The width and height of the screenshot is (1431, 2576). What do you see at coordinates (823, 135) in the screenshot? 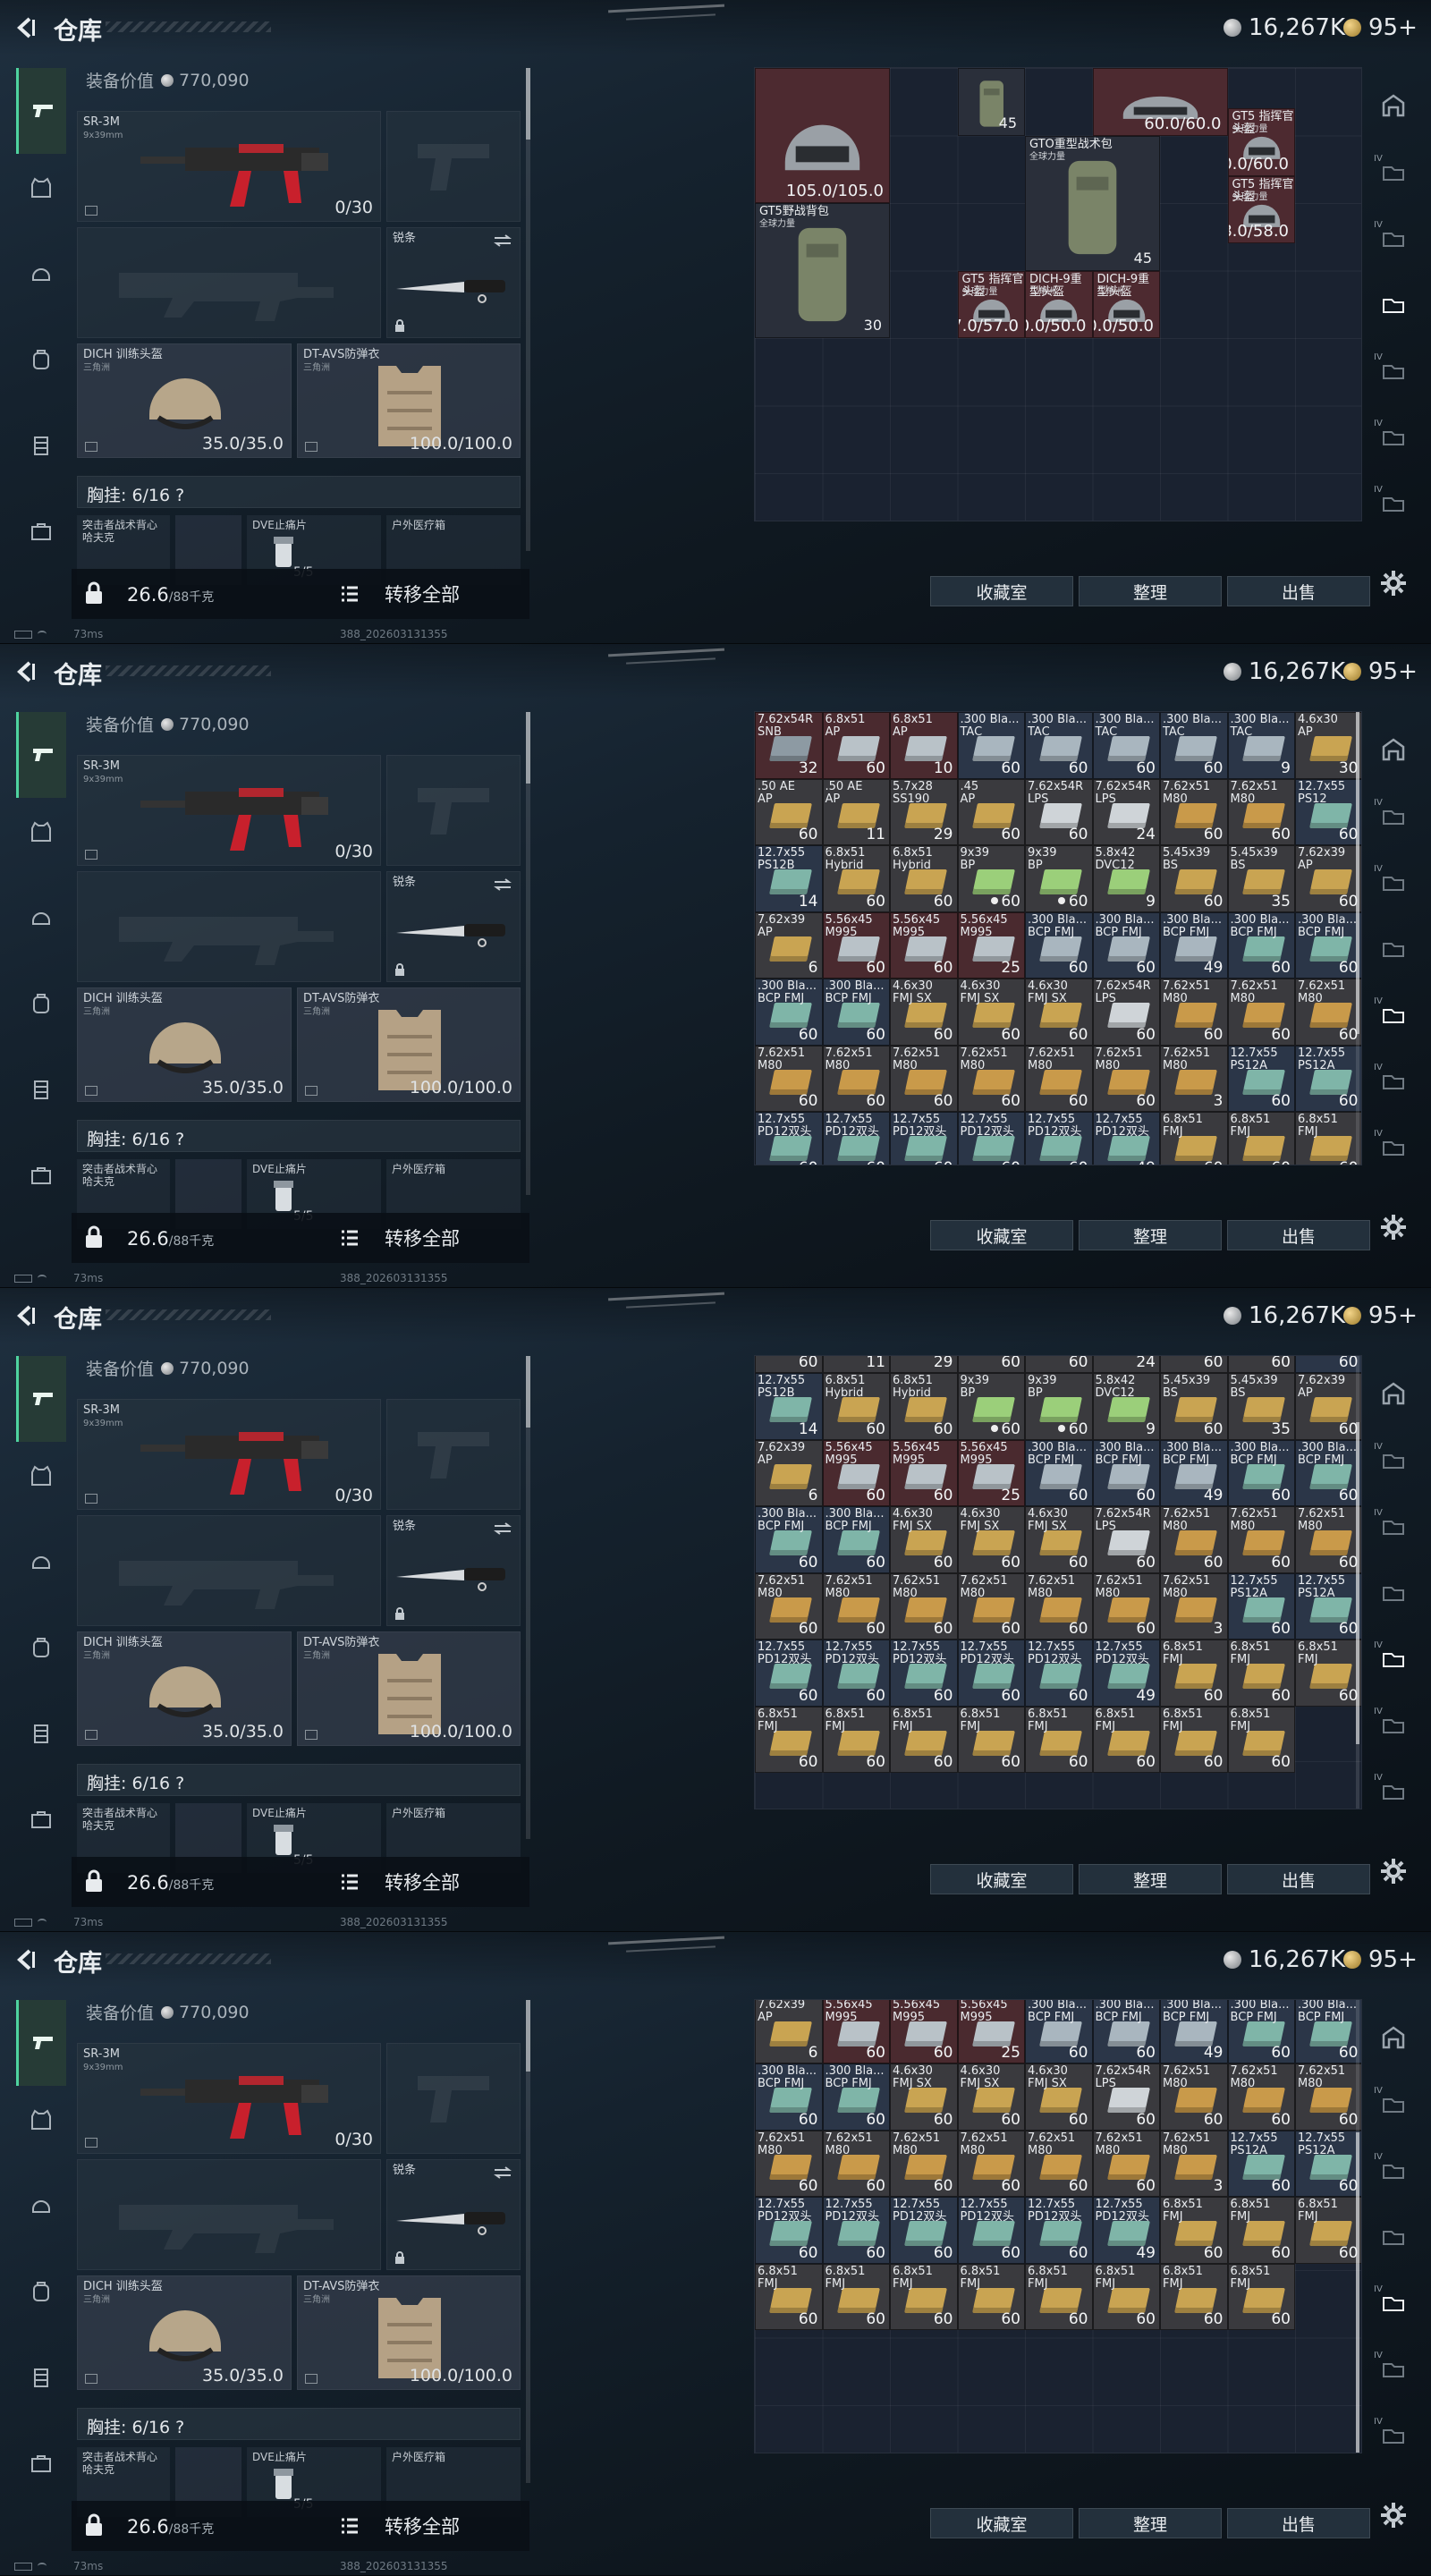
I see `stash-gear-item: 105.0/105.0` at bounding box center [823, 135].